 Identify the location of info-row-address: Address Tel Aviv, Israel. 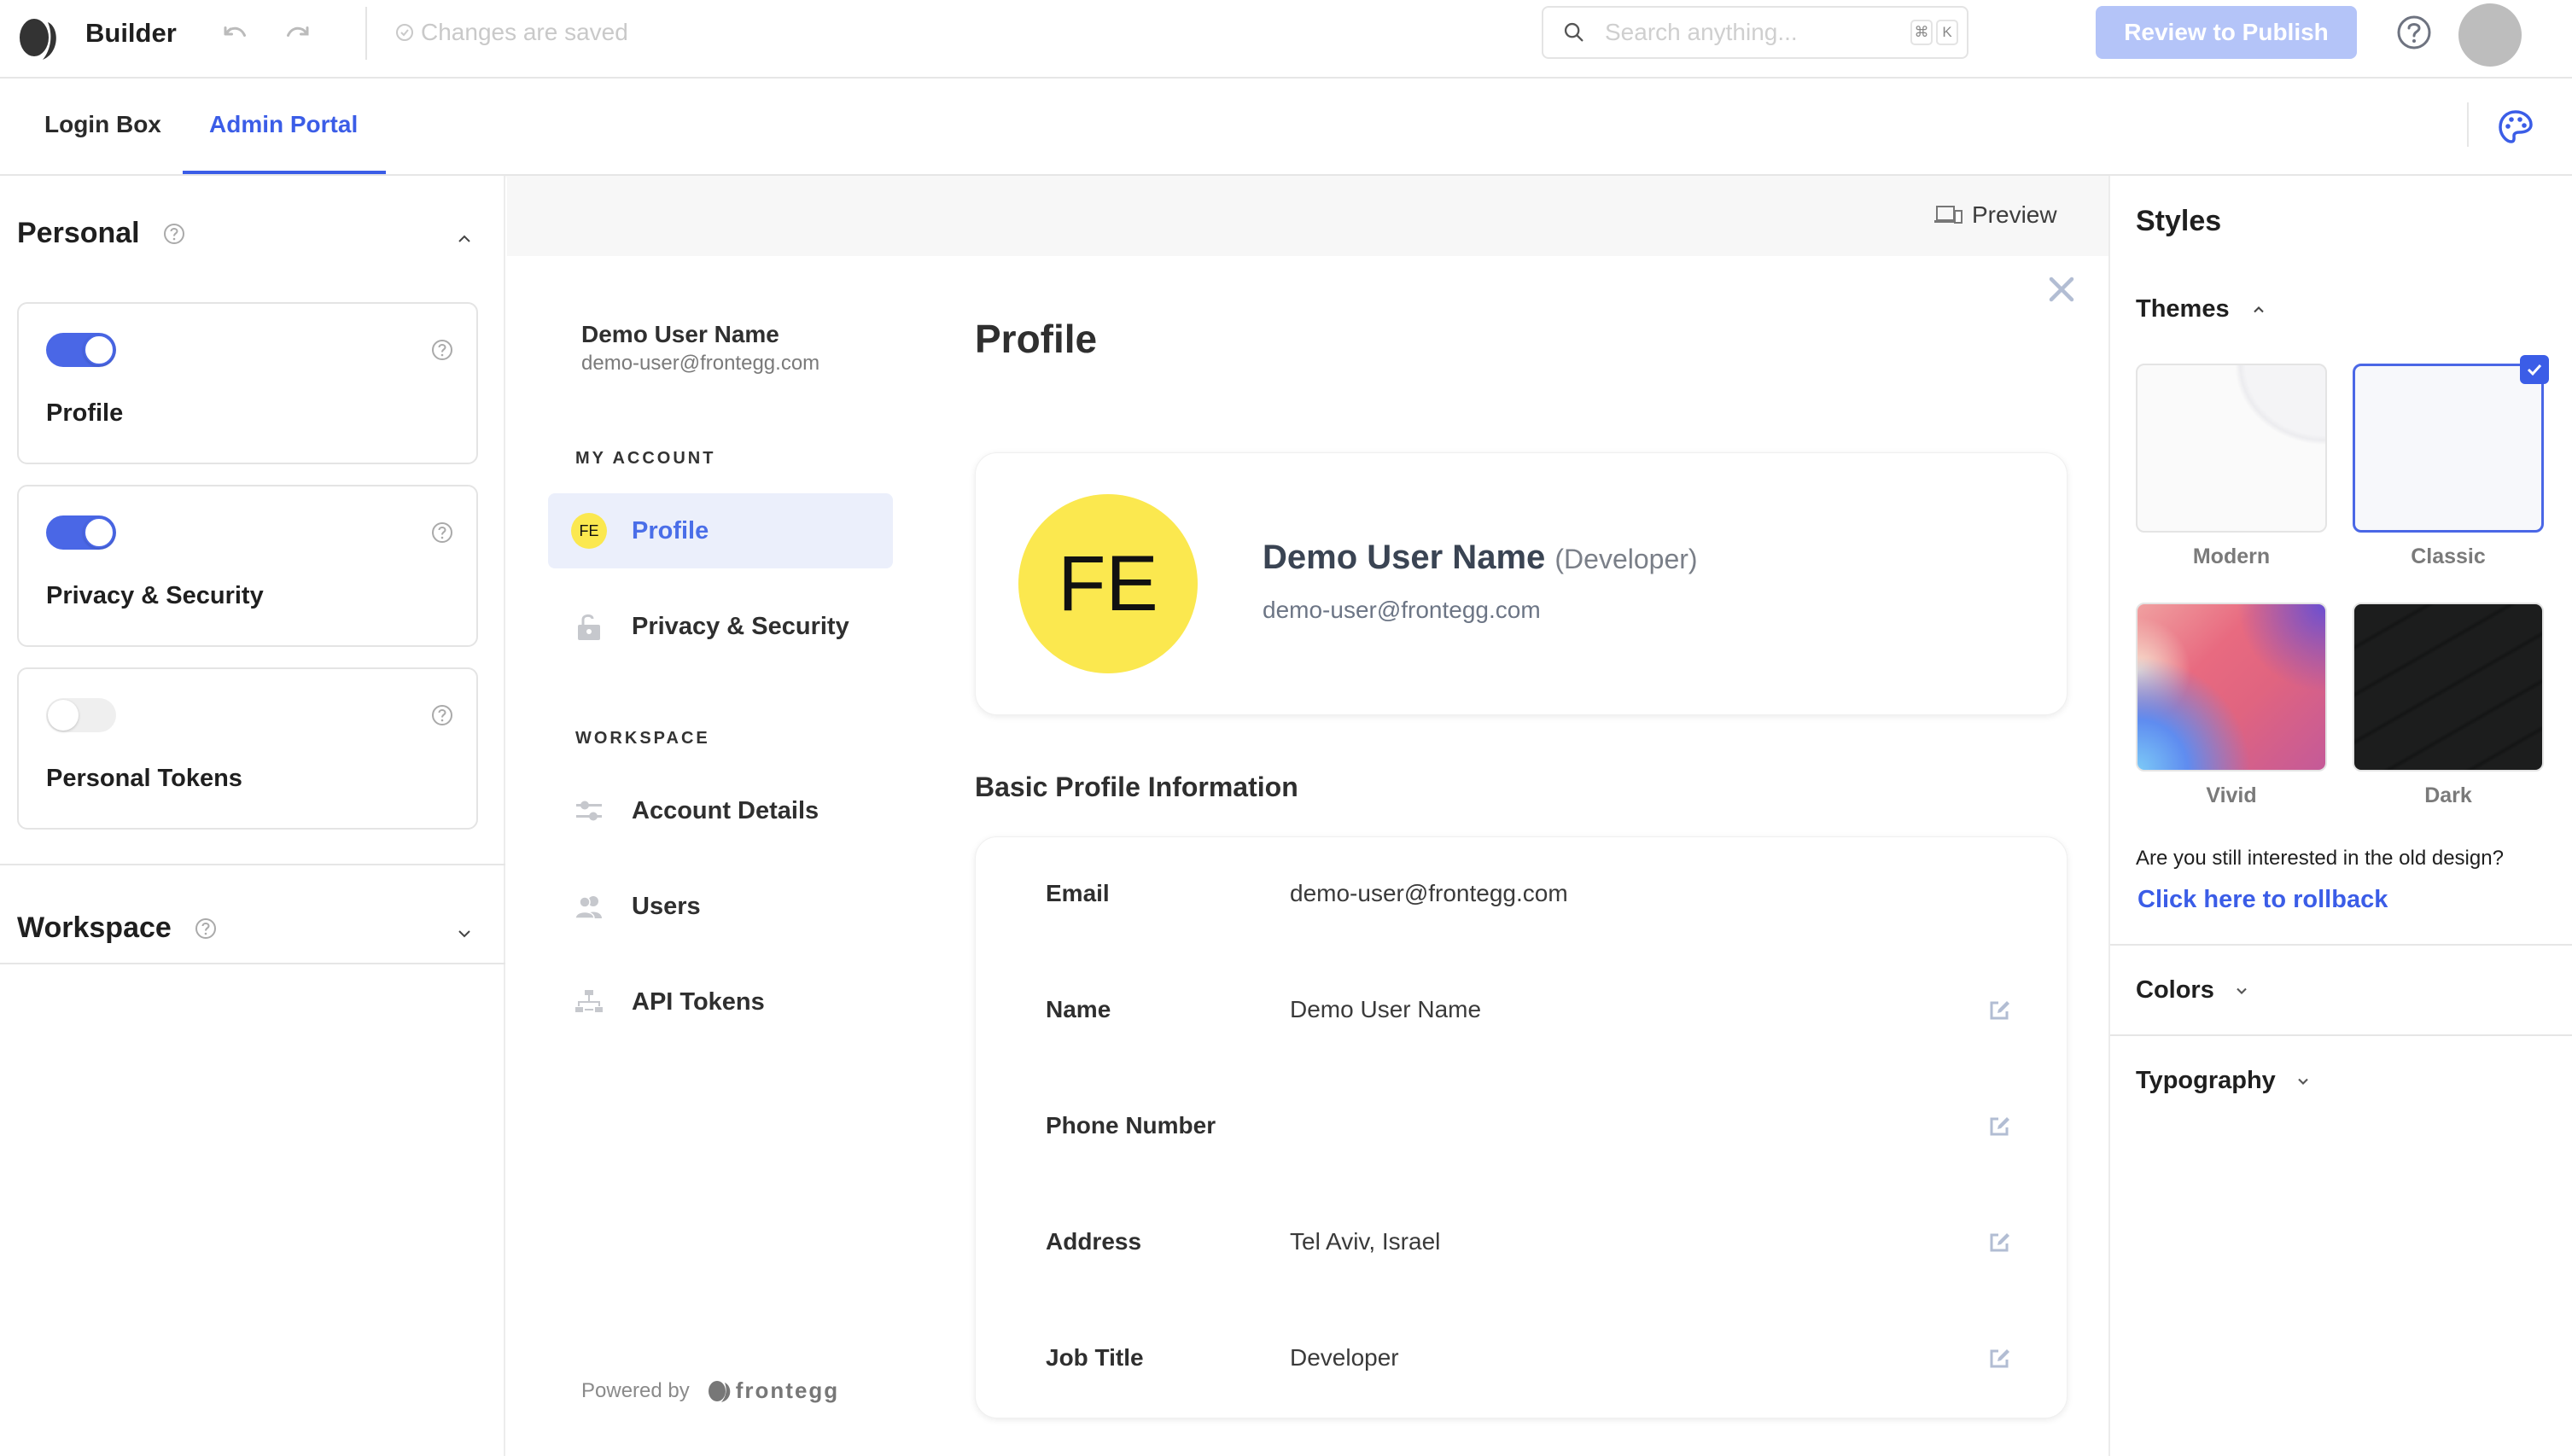
(1521, 1243).